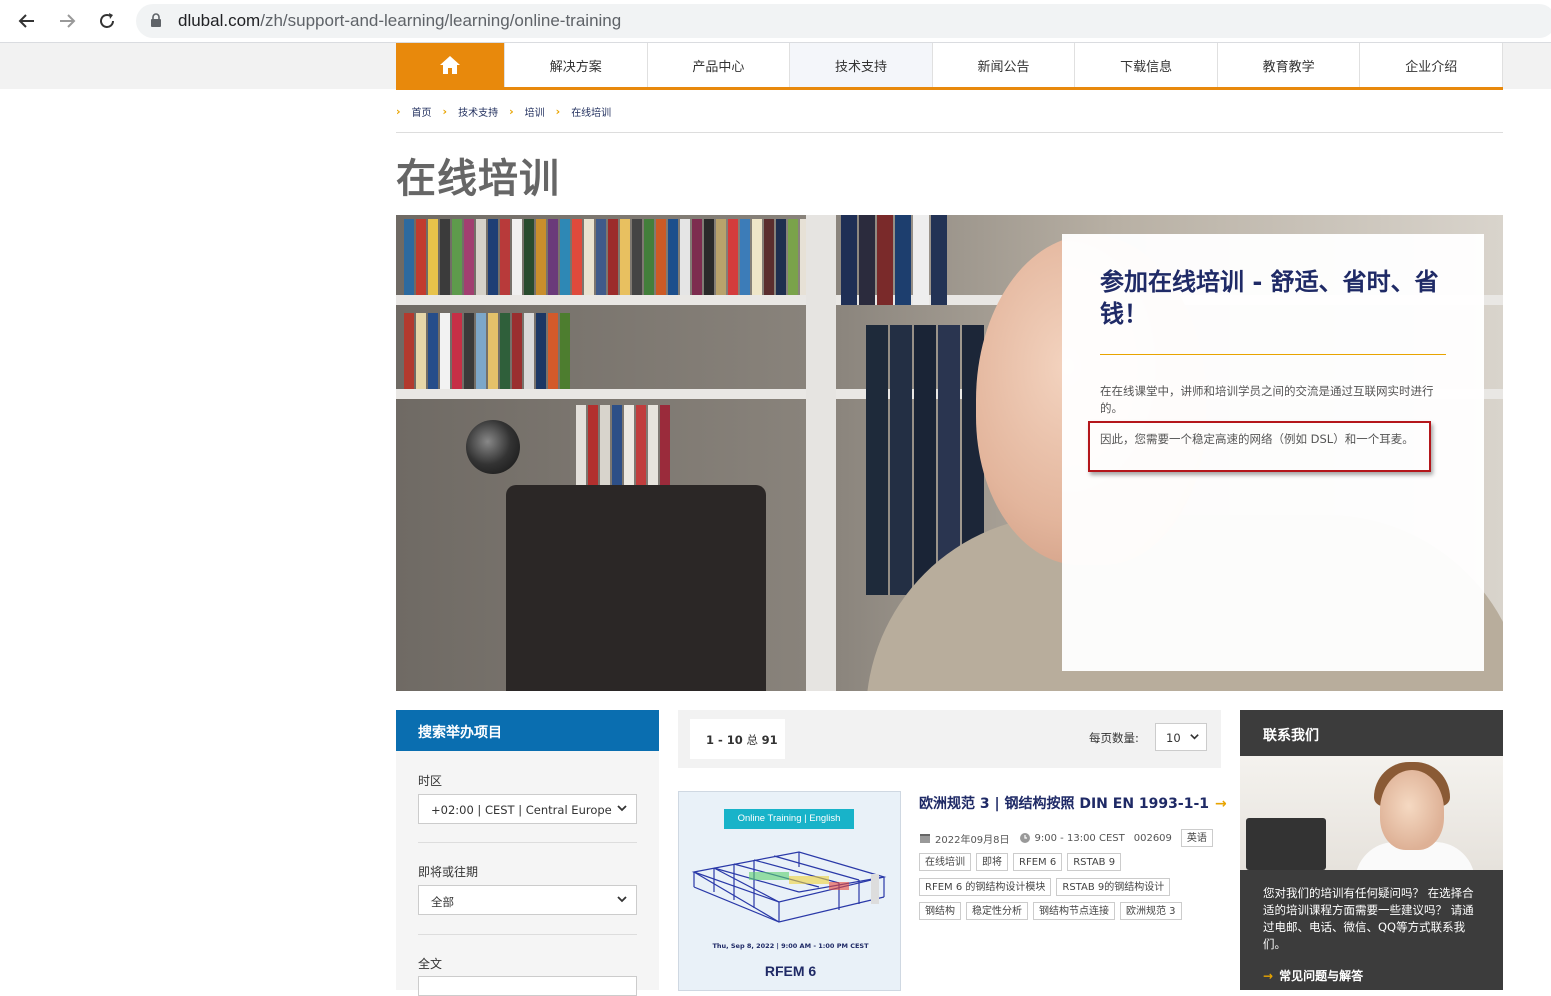  What do you see at coordinates (527, 986) in the screenshot?
I see `fulltext-input` at bounding box center [527, 986].